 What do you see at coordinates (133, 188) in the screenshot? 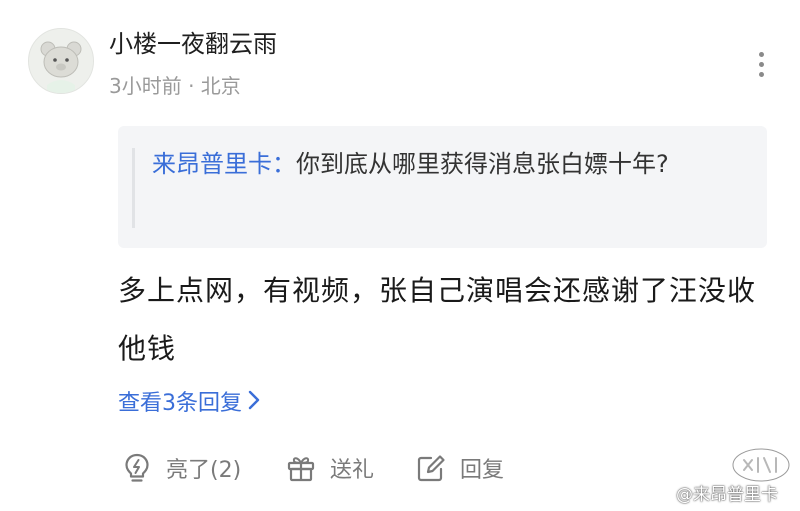
I see `quote-bar` at bounding box center [133, 188].